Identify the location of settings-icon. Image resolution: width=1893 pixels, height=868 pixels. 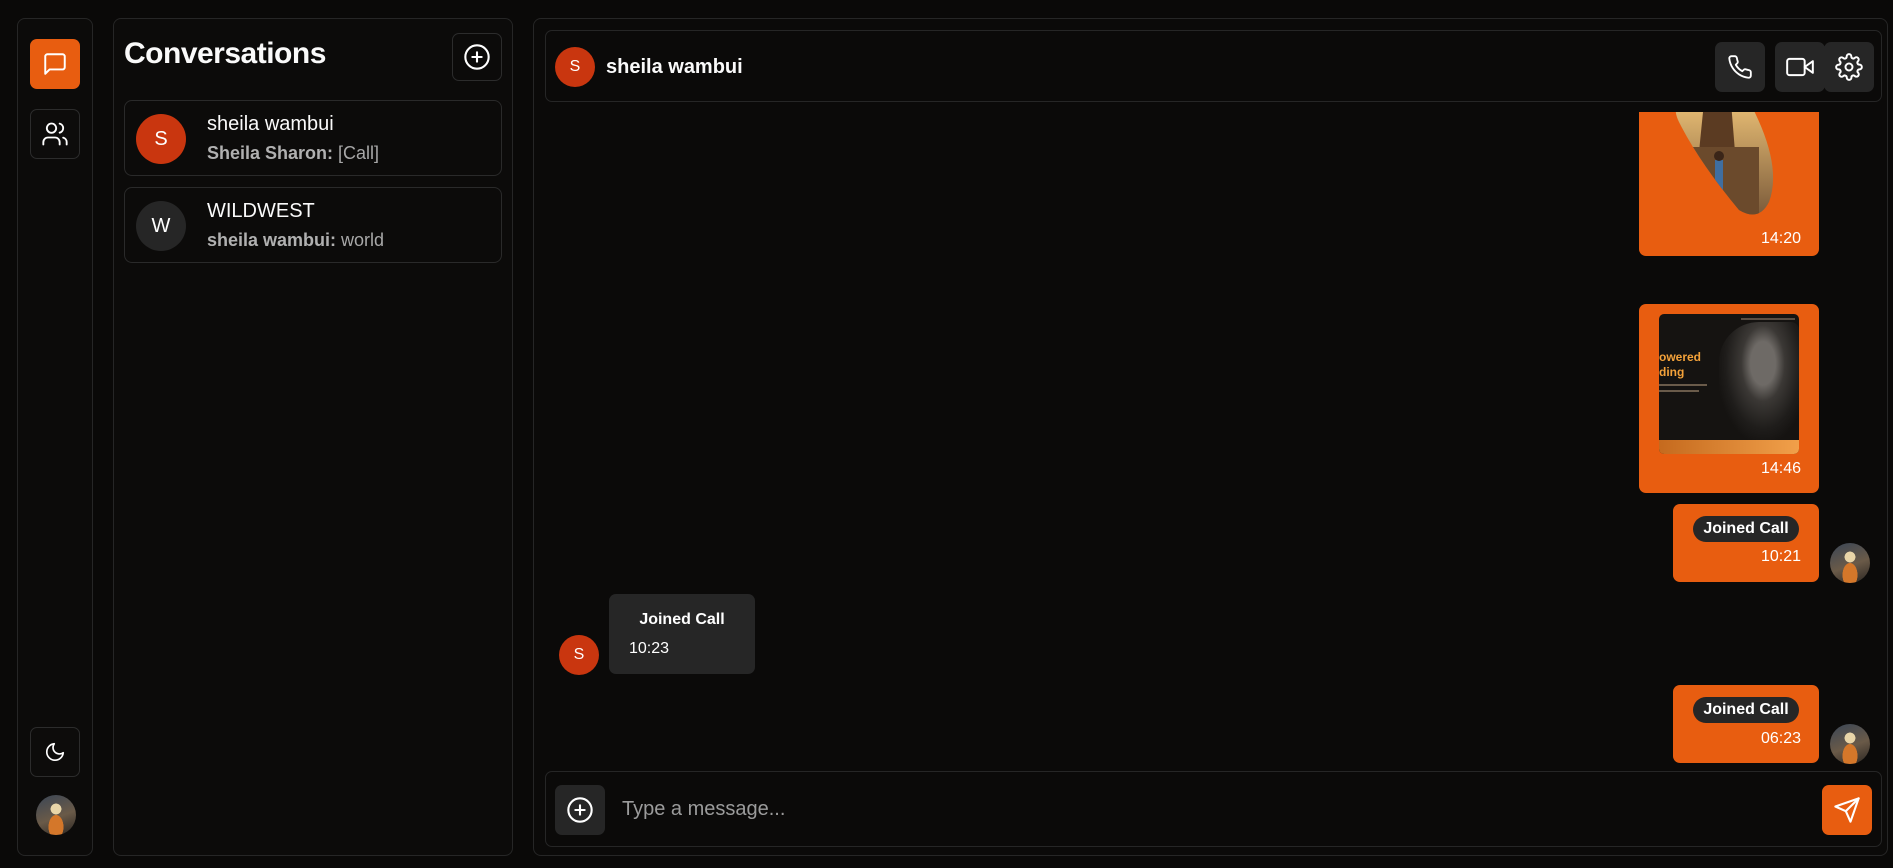
(1849, 67).